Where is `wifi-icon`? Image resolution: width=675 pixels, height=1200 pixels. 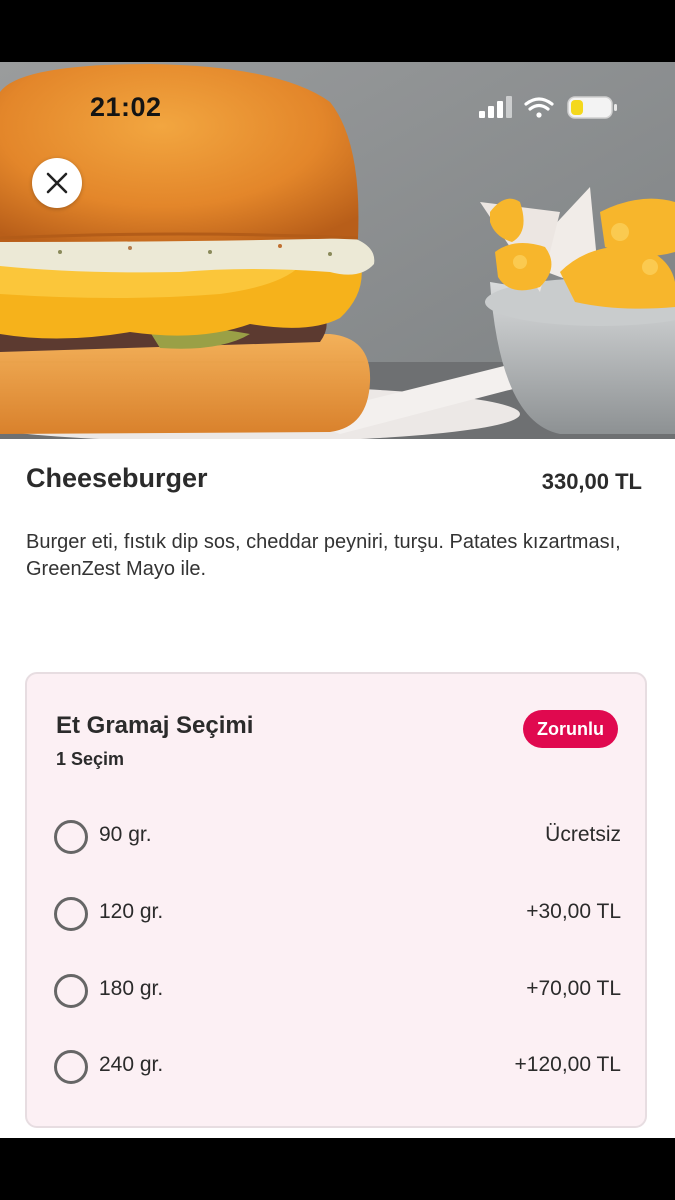 wifi-icon is located at coordinates (539, 107).